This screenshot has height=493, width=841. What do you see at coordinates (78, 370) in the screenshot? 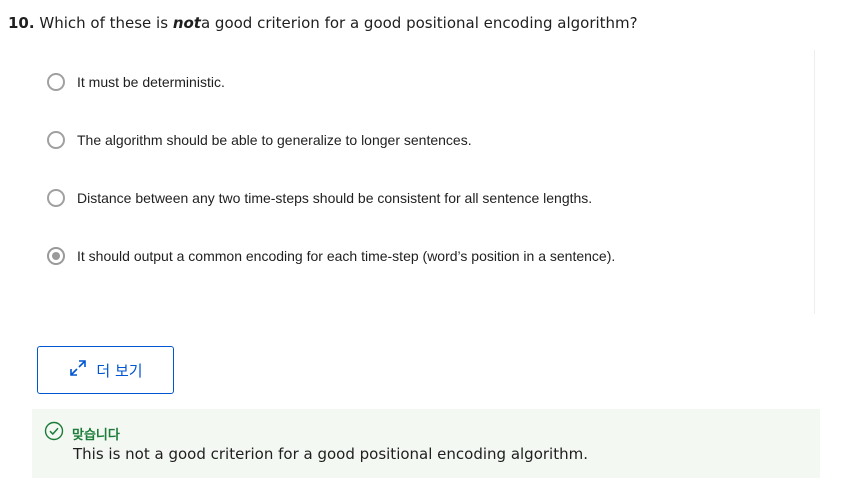
I see `expand-icon` at bounding box center [78, 370].